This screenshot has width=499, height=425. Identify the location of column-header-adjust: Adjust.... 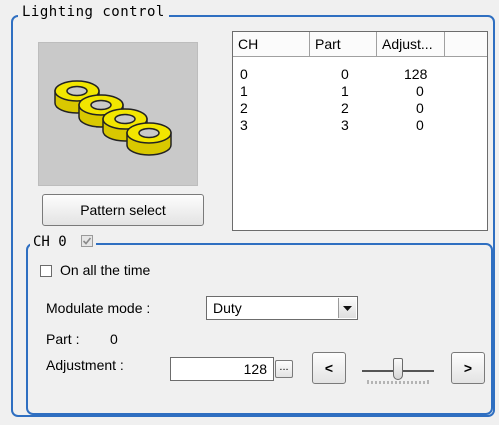
(411, 44).